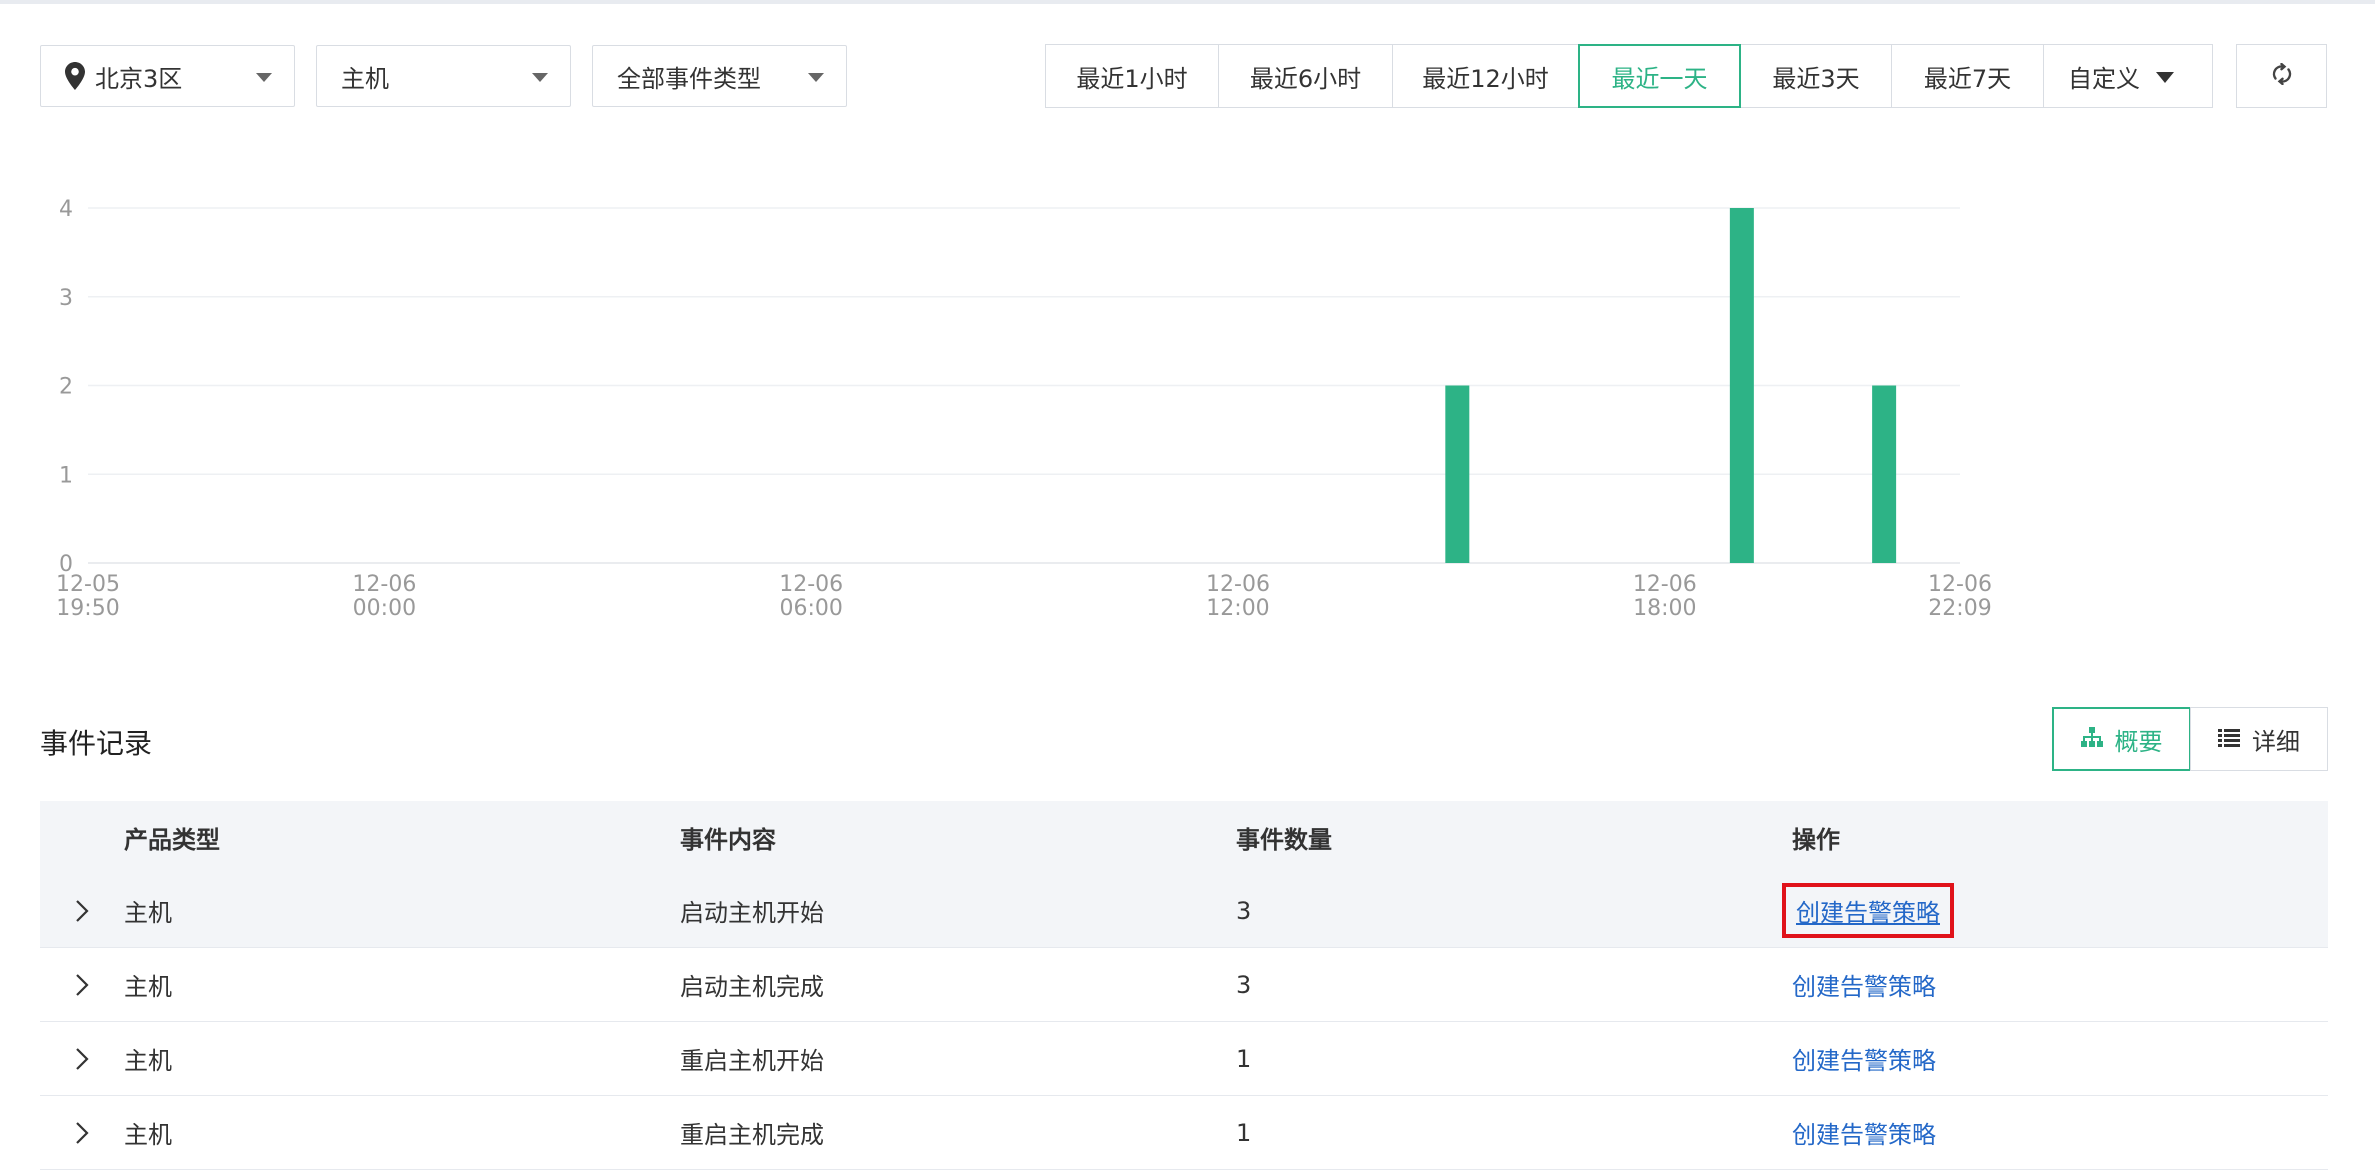 The height and width of the screenshot is (1173, 2375). What do you see at coordinates (139, 78) in the screenshot?
I see `region-select-value: 北京3区` at bounding box center [139, 78].